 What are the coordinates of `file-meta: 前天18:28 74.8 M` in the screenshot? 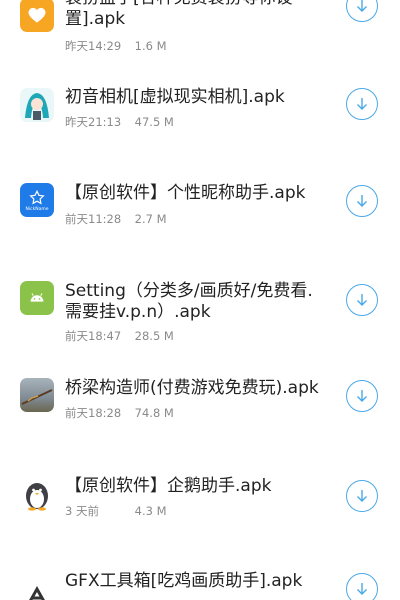 It's located at (119, 413).